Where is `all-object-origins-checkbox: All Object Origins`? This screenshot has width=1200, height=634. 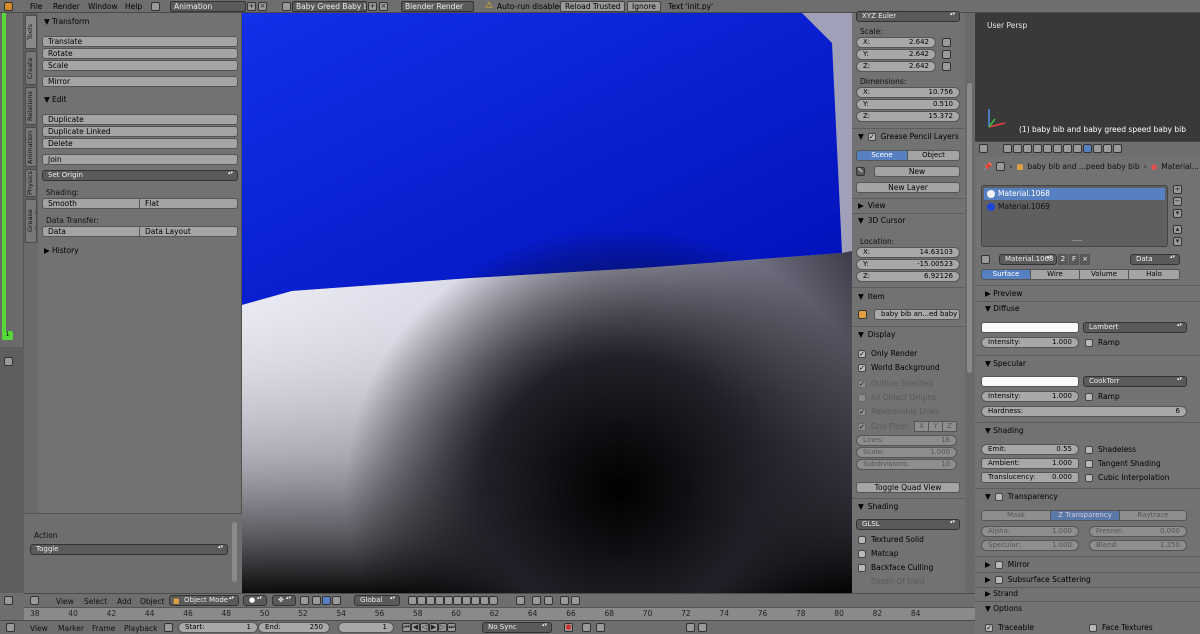
all-object-origins-checkbox: All Object Origins is located at coordinates (897, 397).